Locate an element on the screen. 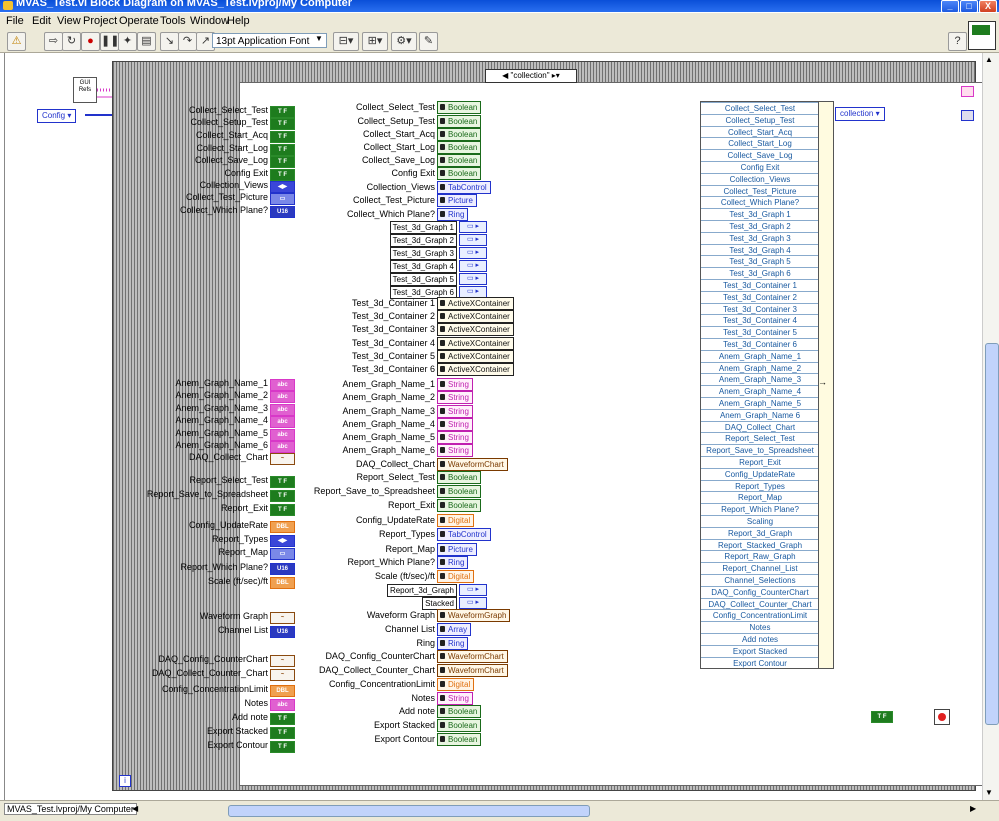  true-constant: T F is located at coordinates (882, 717).